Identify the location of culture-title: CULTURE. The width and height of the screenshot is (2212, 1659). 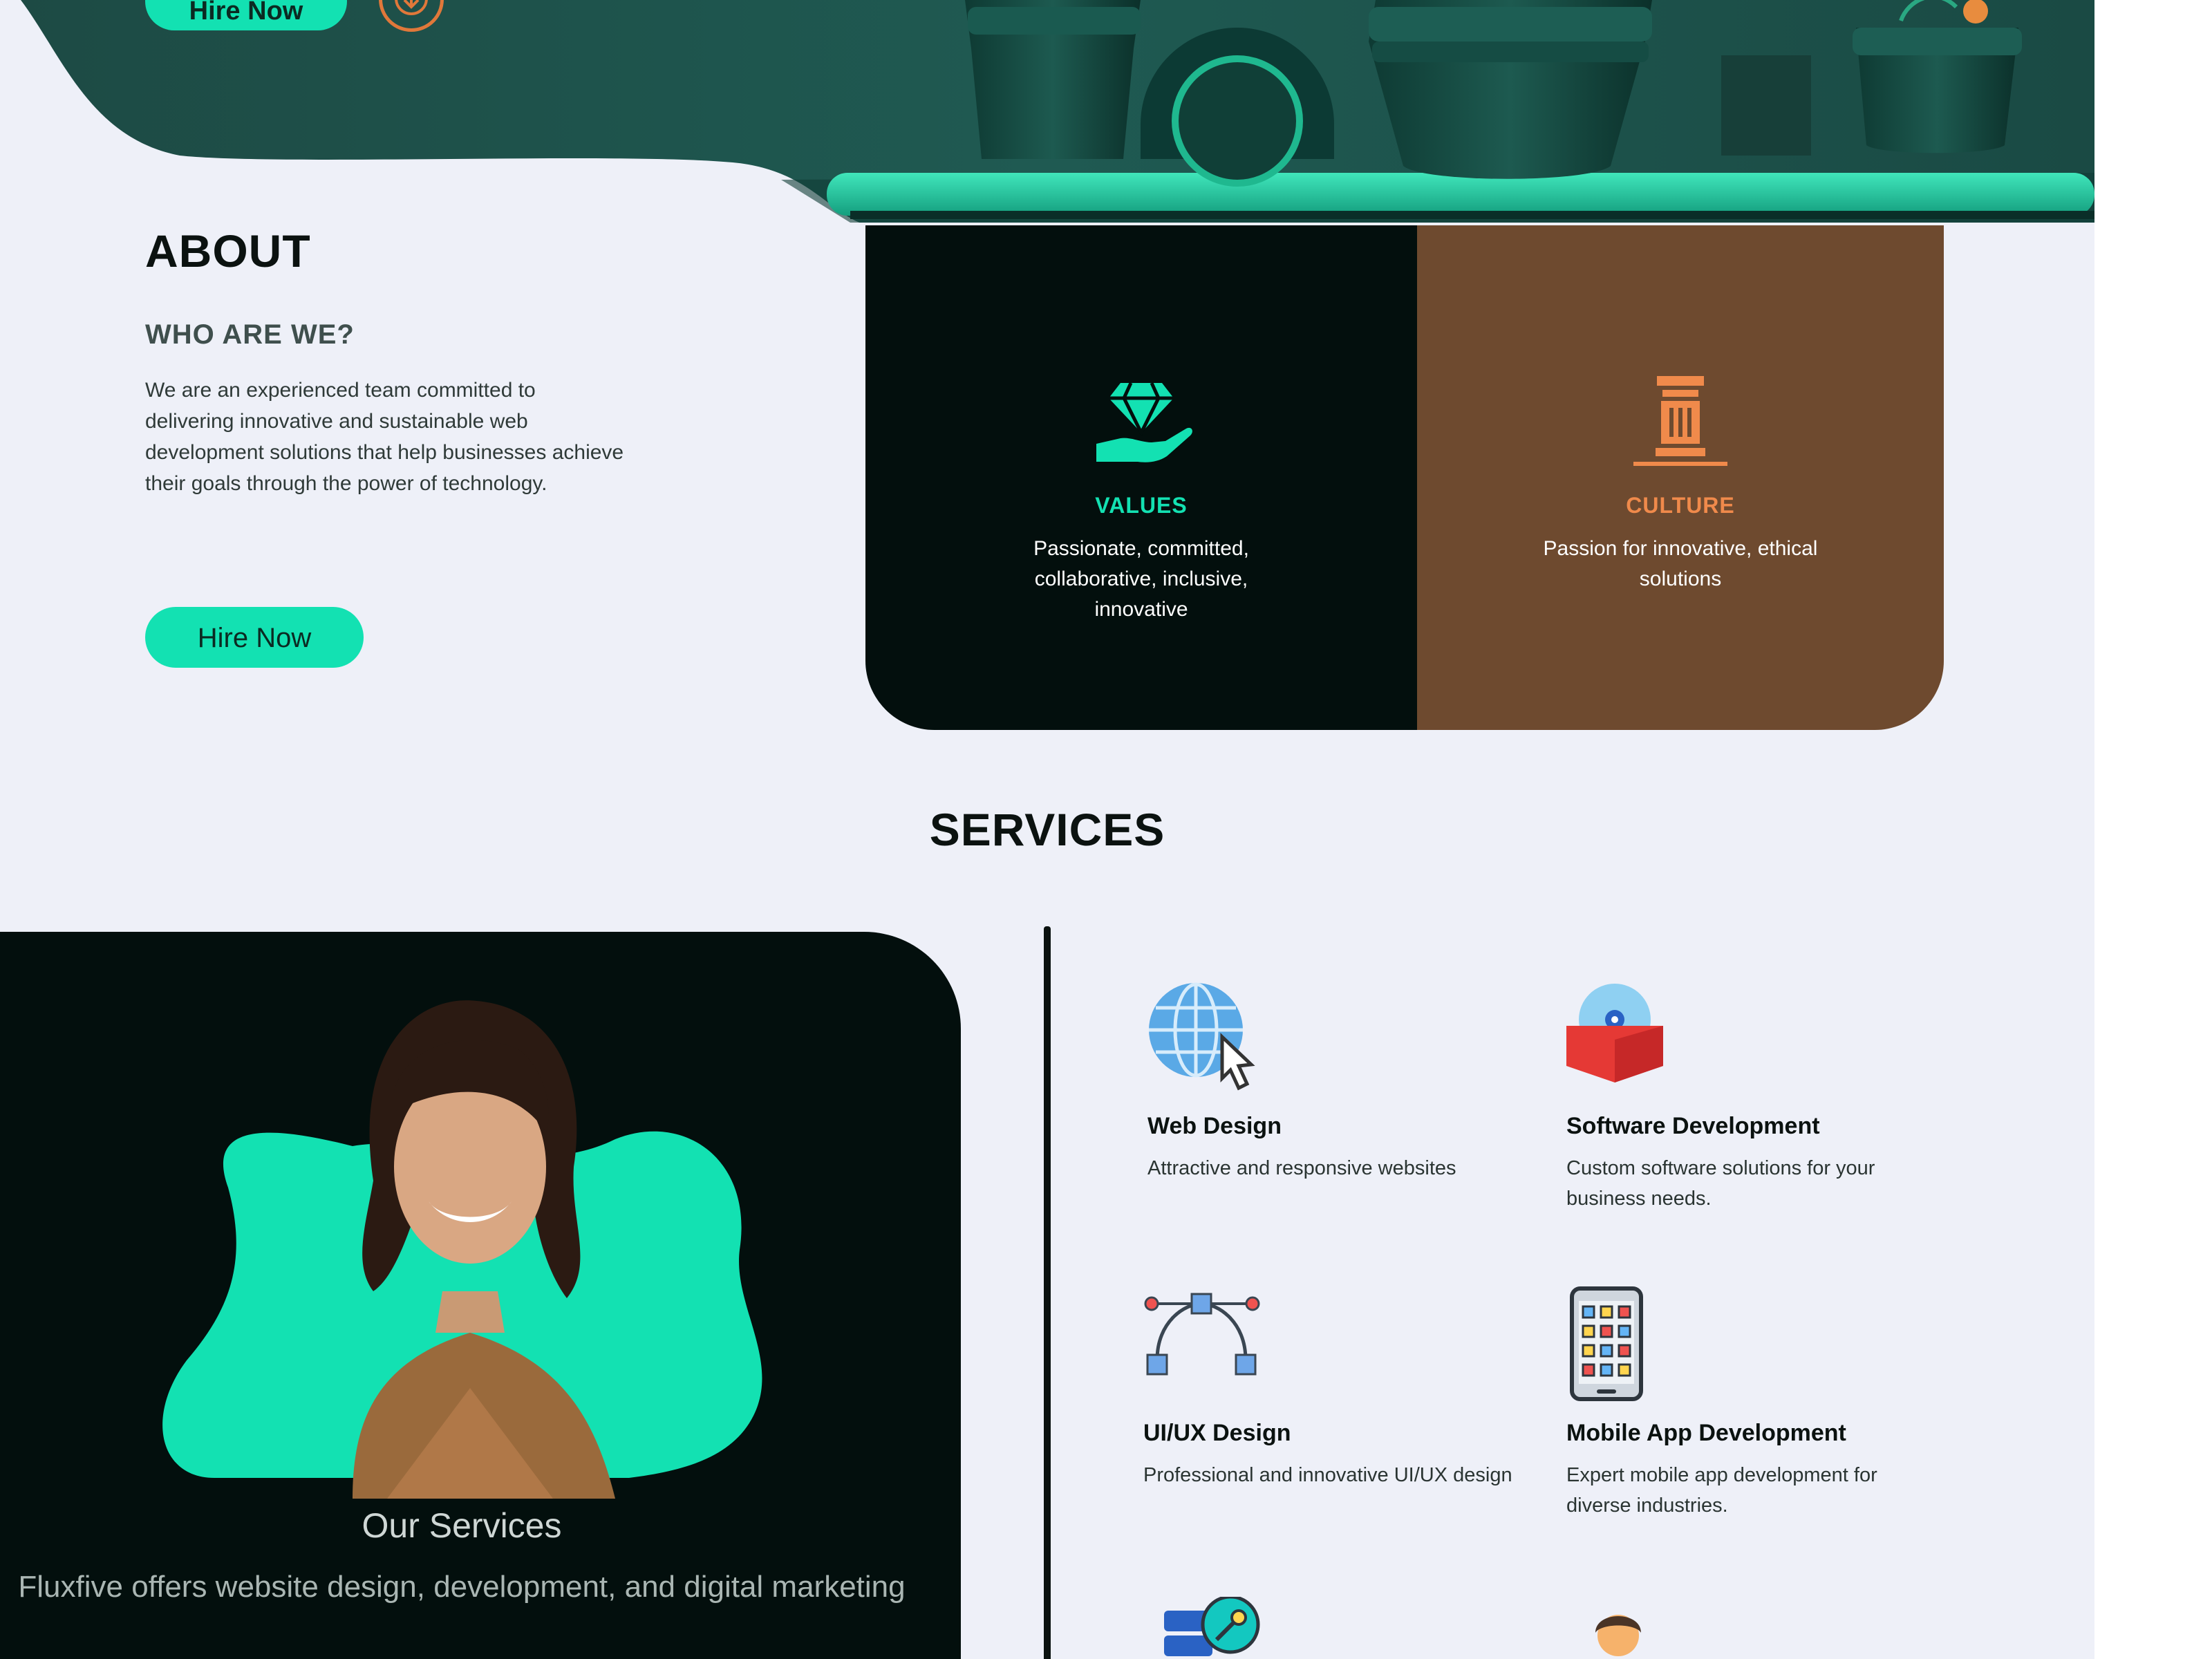
(1680, 506).